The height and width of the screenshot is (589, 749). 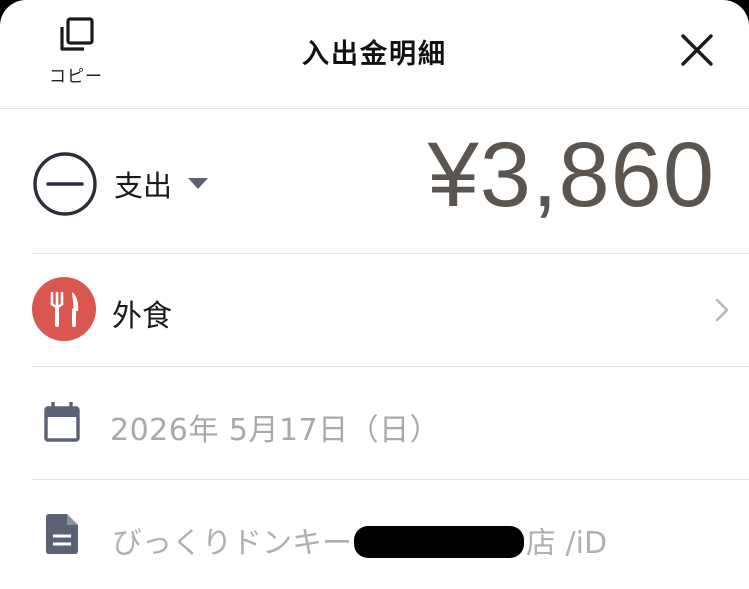 What do you see at coordinates (439, 542) in the screenshot?
I see `redaction-bar` at bounding box center [439, 542].